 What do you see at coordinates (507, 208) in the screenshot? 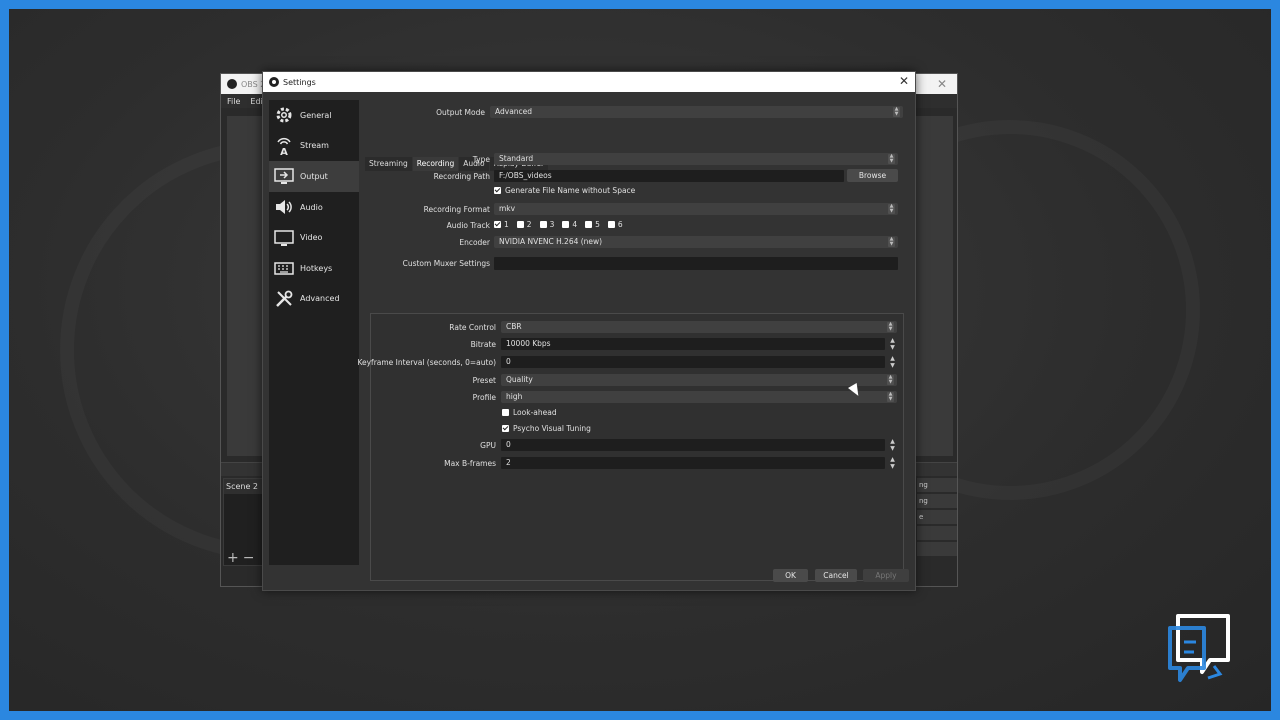
I see `recording-format-value: mkv` at bounding box center [507, 208].